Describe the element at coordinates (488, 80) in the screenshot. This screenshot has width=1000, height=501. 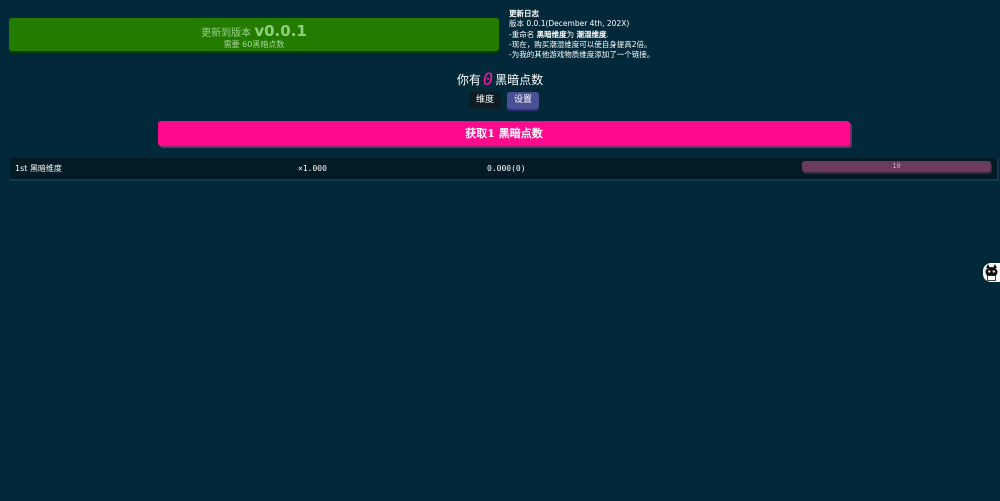
I see `points-amount: 0` at that location.